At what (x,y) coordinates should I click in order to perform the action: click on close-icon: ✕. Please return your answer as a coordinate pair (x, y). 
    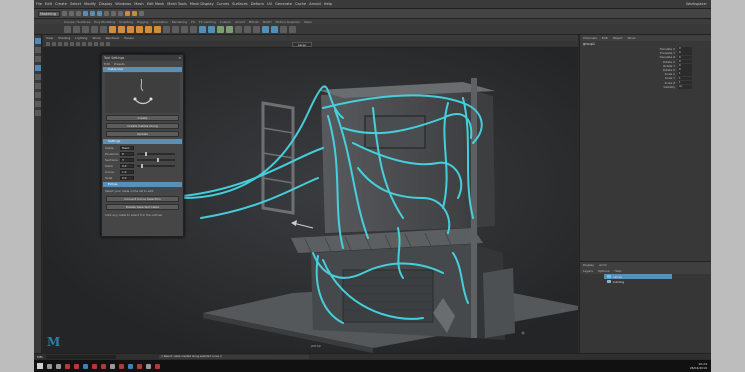
    Looking at the image, I should click on (179, 58).